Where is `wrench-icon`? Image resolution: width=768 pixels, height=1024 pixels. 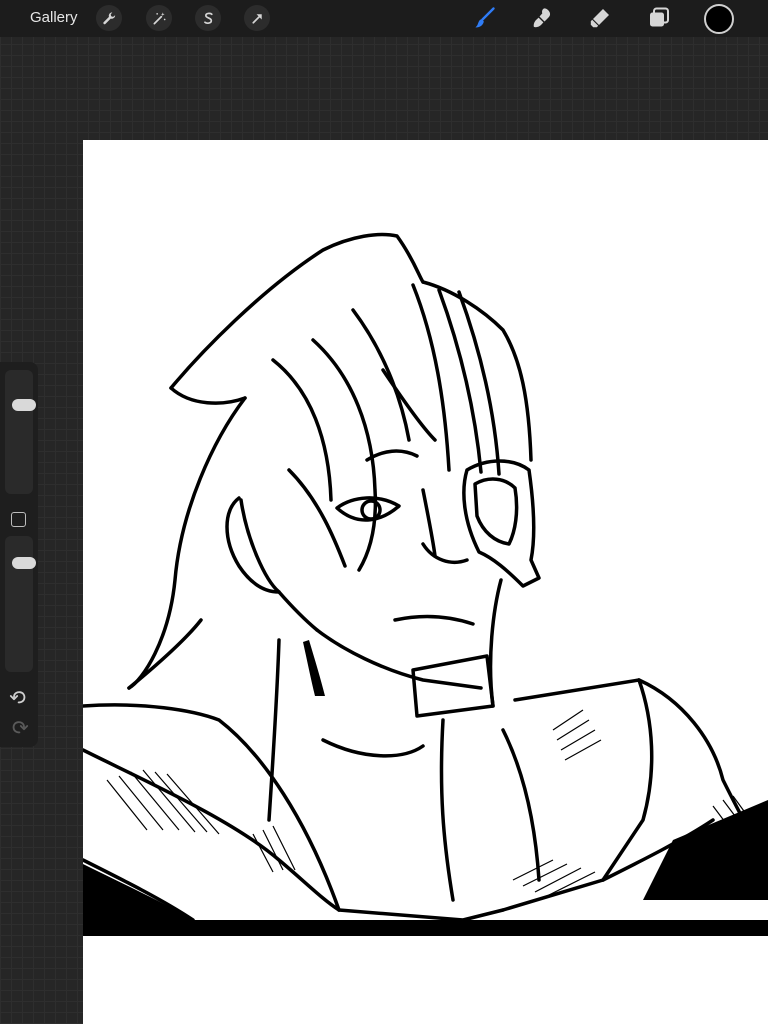 wrench-icon is located at coordinates (108, 17).